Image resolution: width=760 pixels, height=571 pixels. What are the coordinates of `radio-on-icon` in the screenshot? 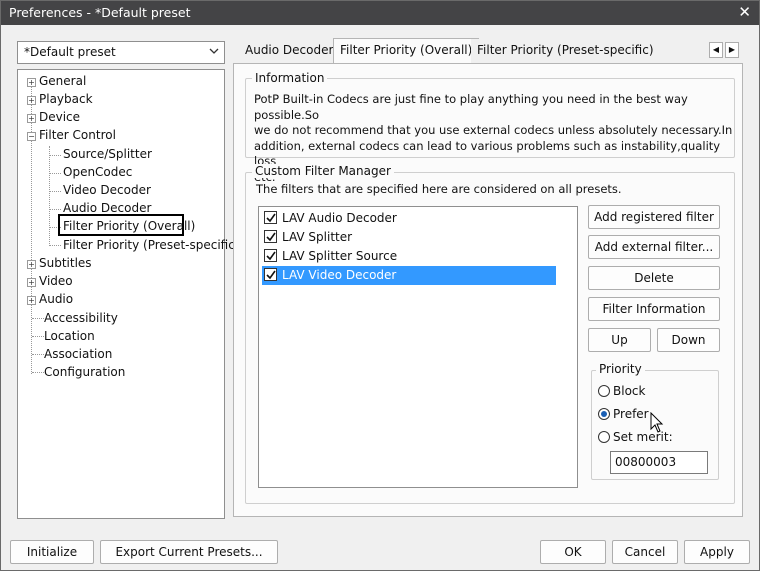 It's located at (604, 414).